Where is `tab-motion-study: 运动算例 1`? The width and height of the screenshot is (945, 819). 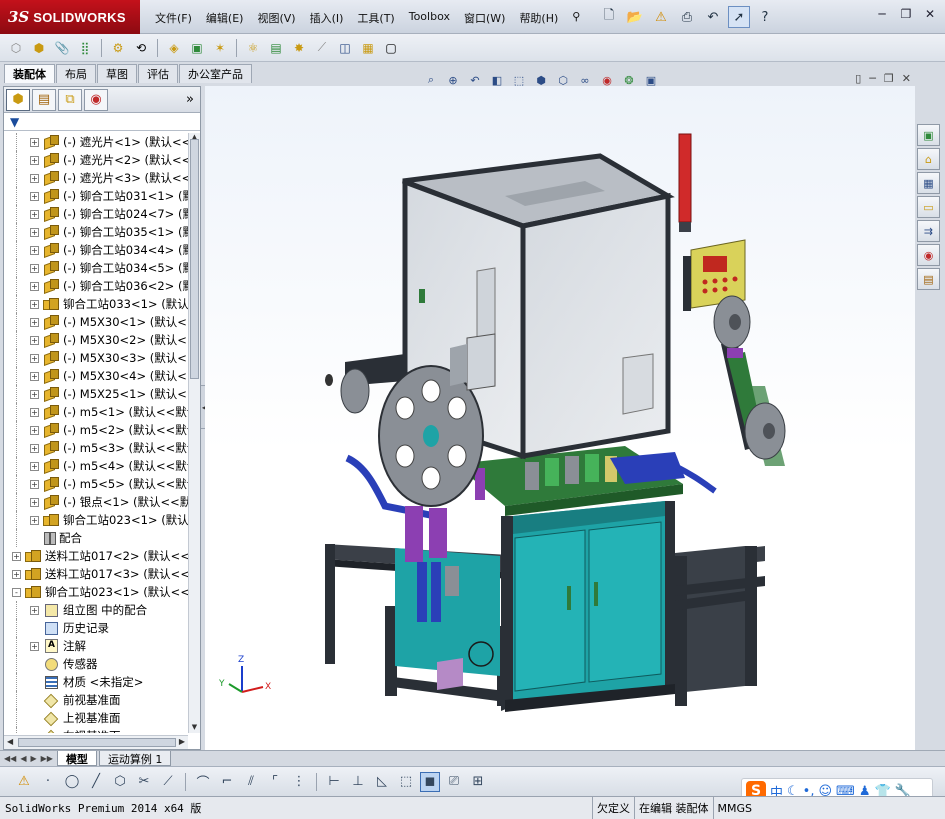 tab-motion-study: 运动算例 1 is located at coordinates (135, 758).